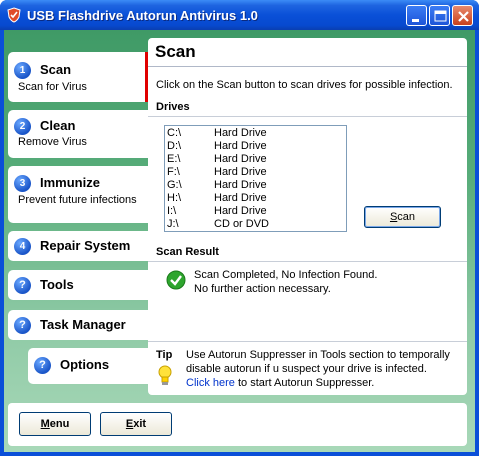  I want to click on step-1-icon: 1, so click(22, 70).